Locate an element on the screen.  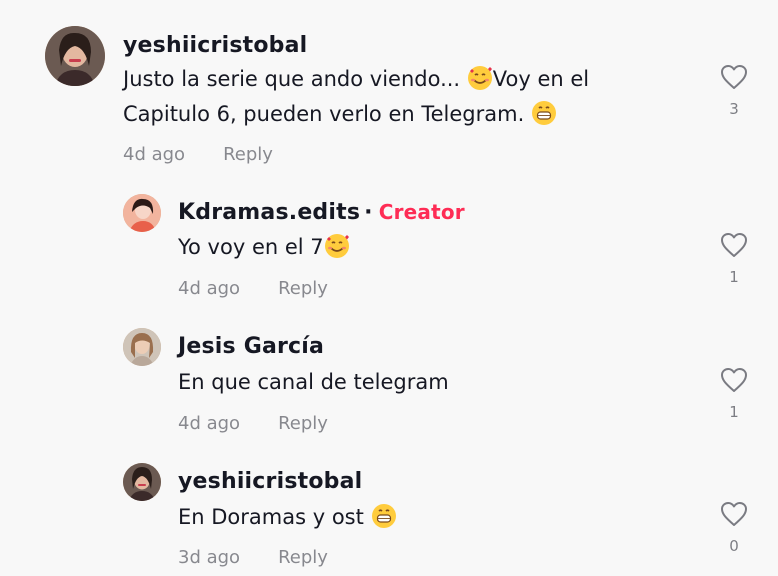
comment-time: 3d ago is located at coordinates (209, 557).